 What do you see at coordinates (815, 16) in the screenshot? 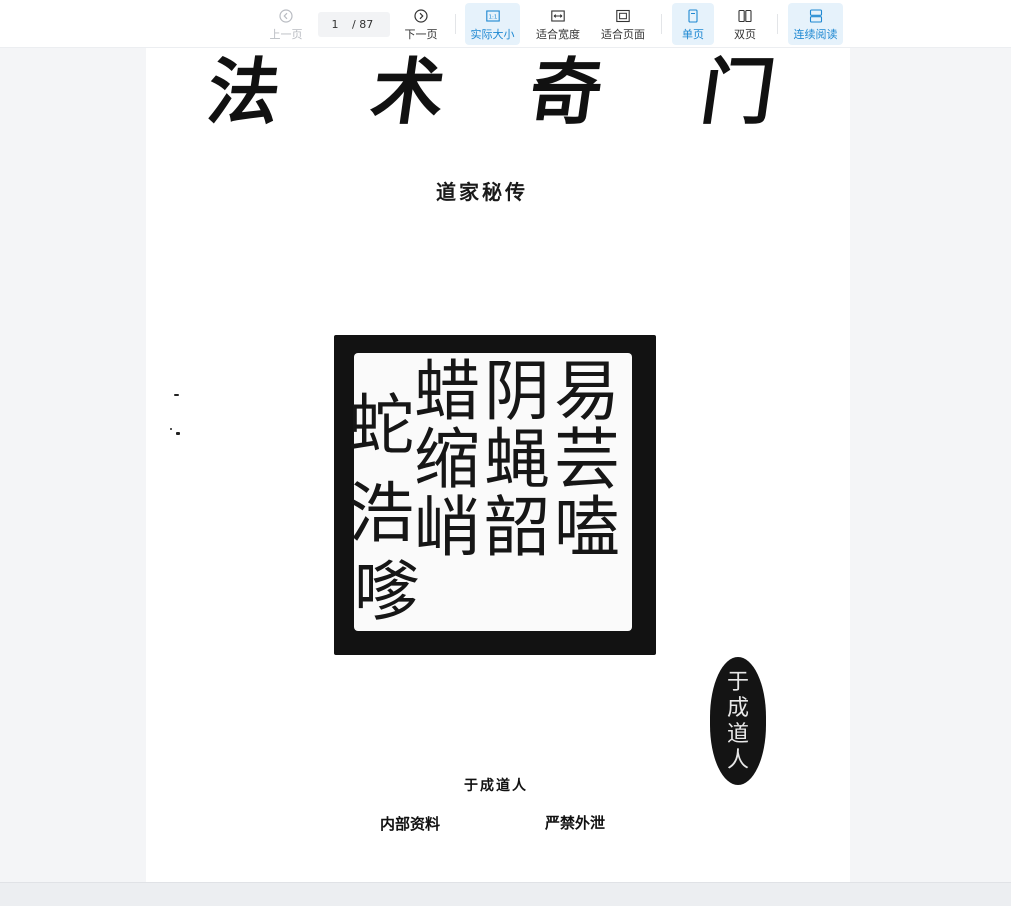
I see `continuous-read-icon` at bounding box center [815, 16].